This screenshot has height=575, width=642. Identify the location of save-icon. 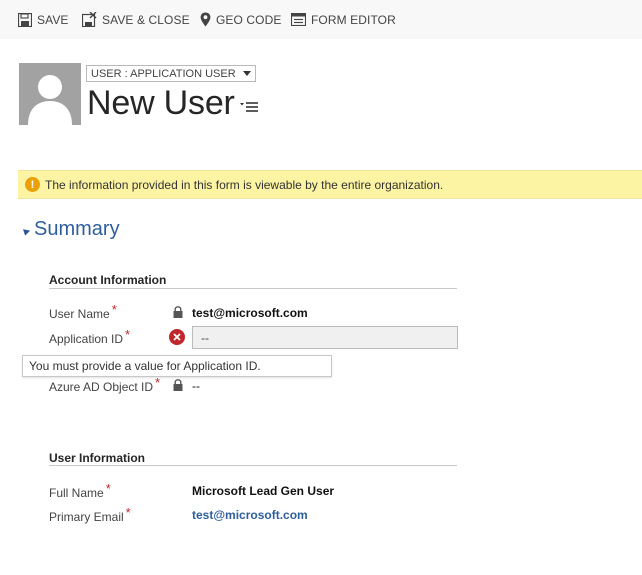
(25, 19).